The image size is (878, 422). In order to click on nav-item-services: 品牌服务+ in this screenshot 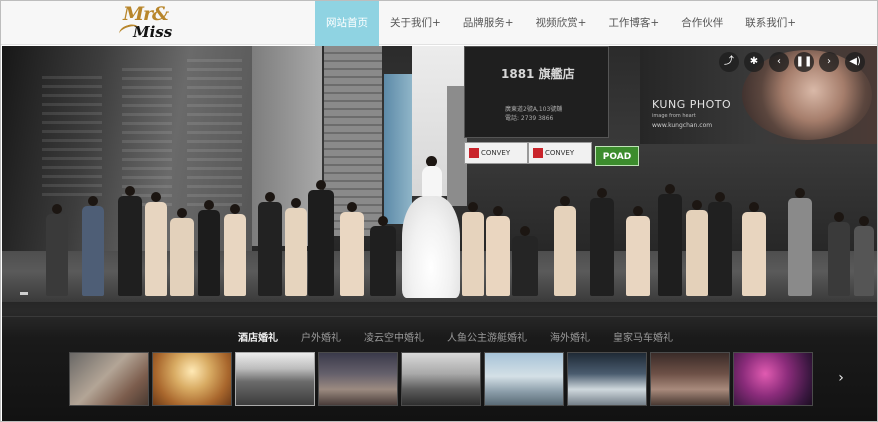, I will do `click(488, 23)`.